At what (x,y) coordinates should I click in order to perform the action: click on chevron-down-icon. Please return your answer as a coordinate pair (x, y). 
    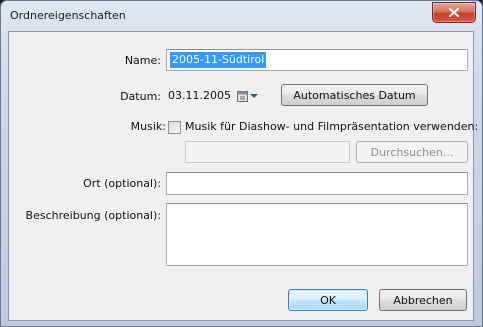
    Looking at the image, I should click on (254, 96).